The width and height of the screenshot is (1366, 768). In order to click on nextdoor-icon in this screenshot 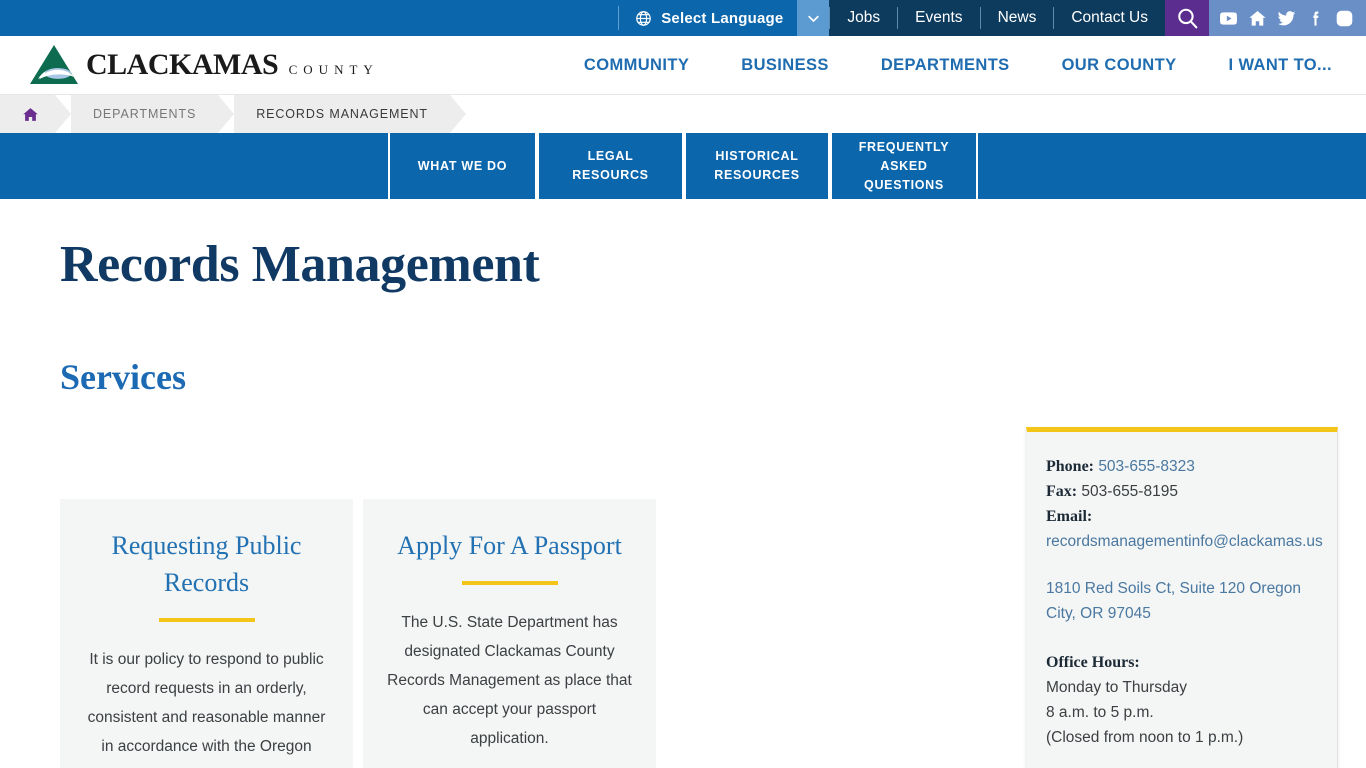, I will do `click(1257, 18)`.